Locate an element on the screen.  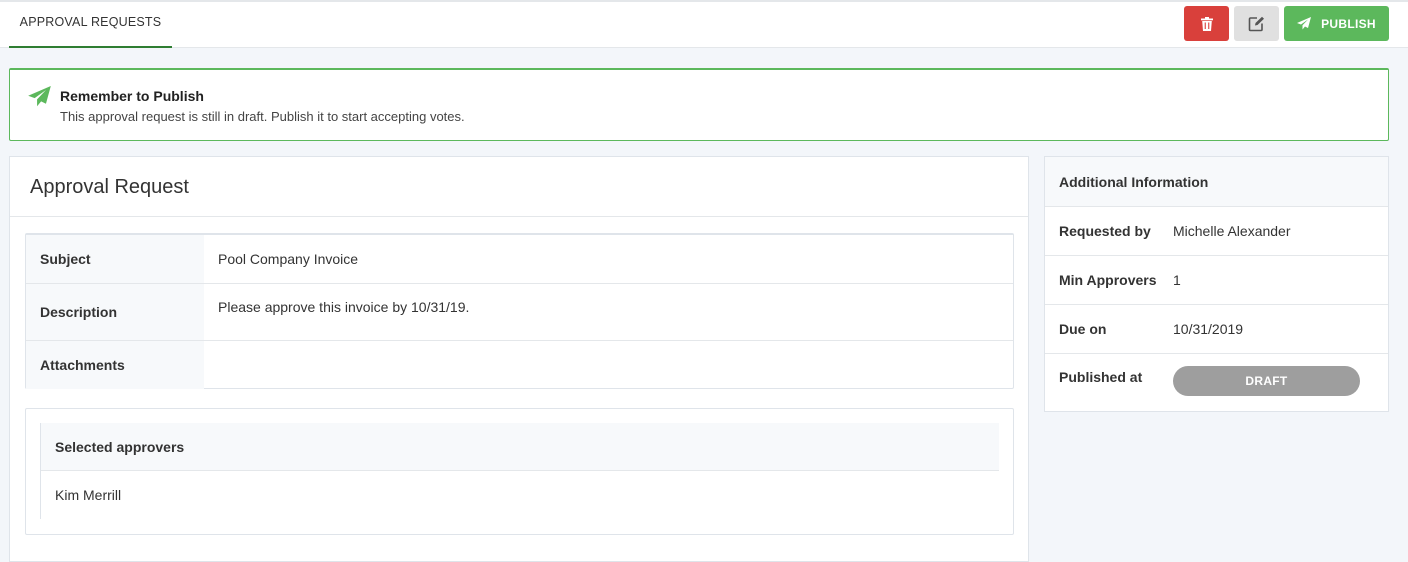
approver-item: Kim Merrill is located at coordinates (88, 494).